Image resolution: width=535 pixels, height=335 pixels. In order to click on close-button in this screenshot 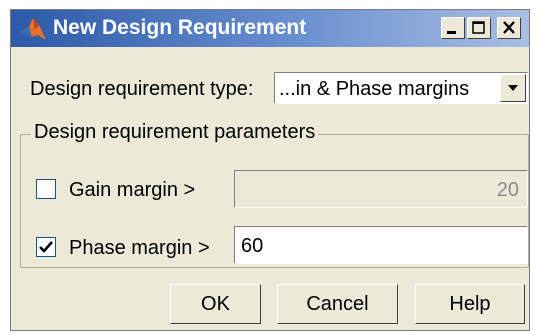, I will do `click(509, 28)`.